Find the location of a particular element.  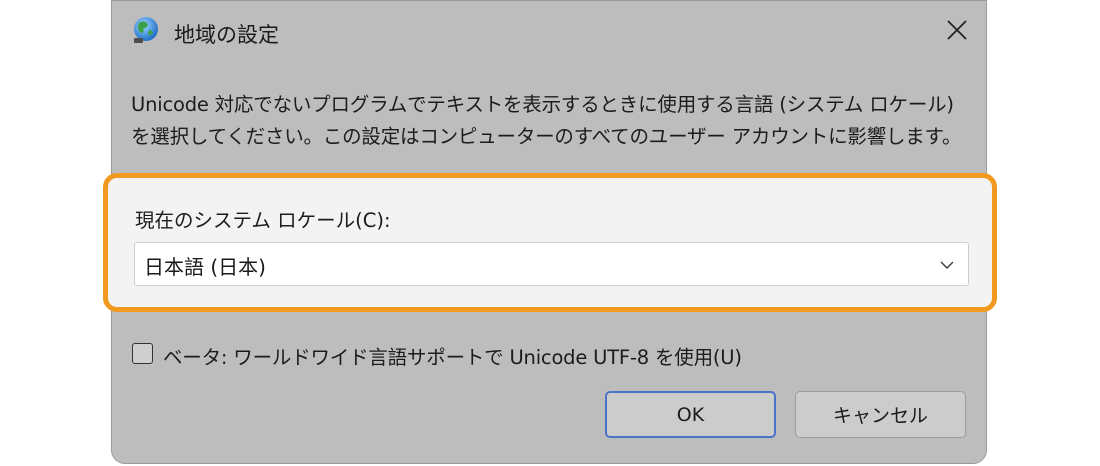

cancel-button: キャンセル is located at coordinates (880, 414).